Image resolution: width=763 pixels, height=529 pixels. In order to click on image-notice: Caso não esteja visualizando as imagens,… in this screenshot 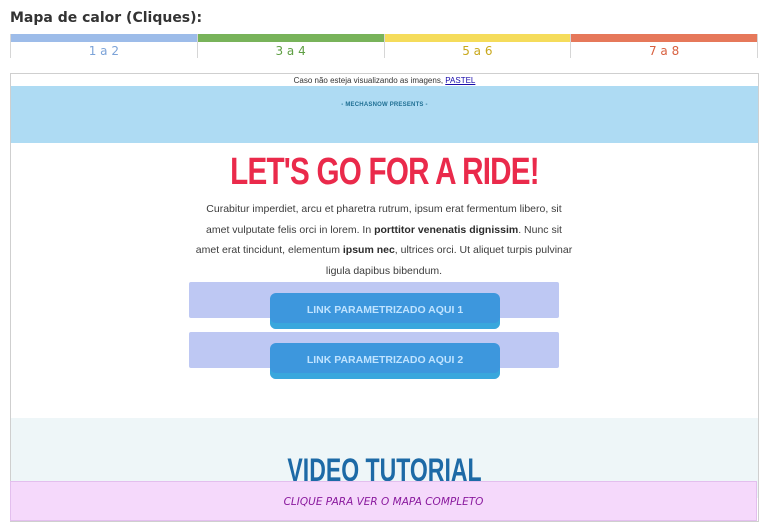, I will do `click(384, 80)`.